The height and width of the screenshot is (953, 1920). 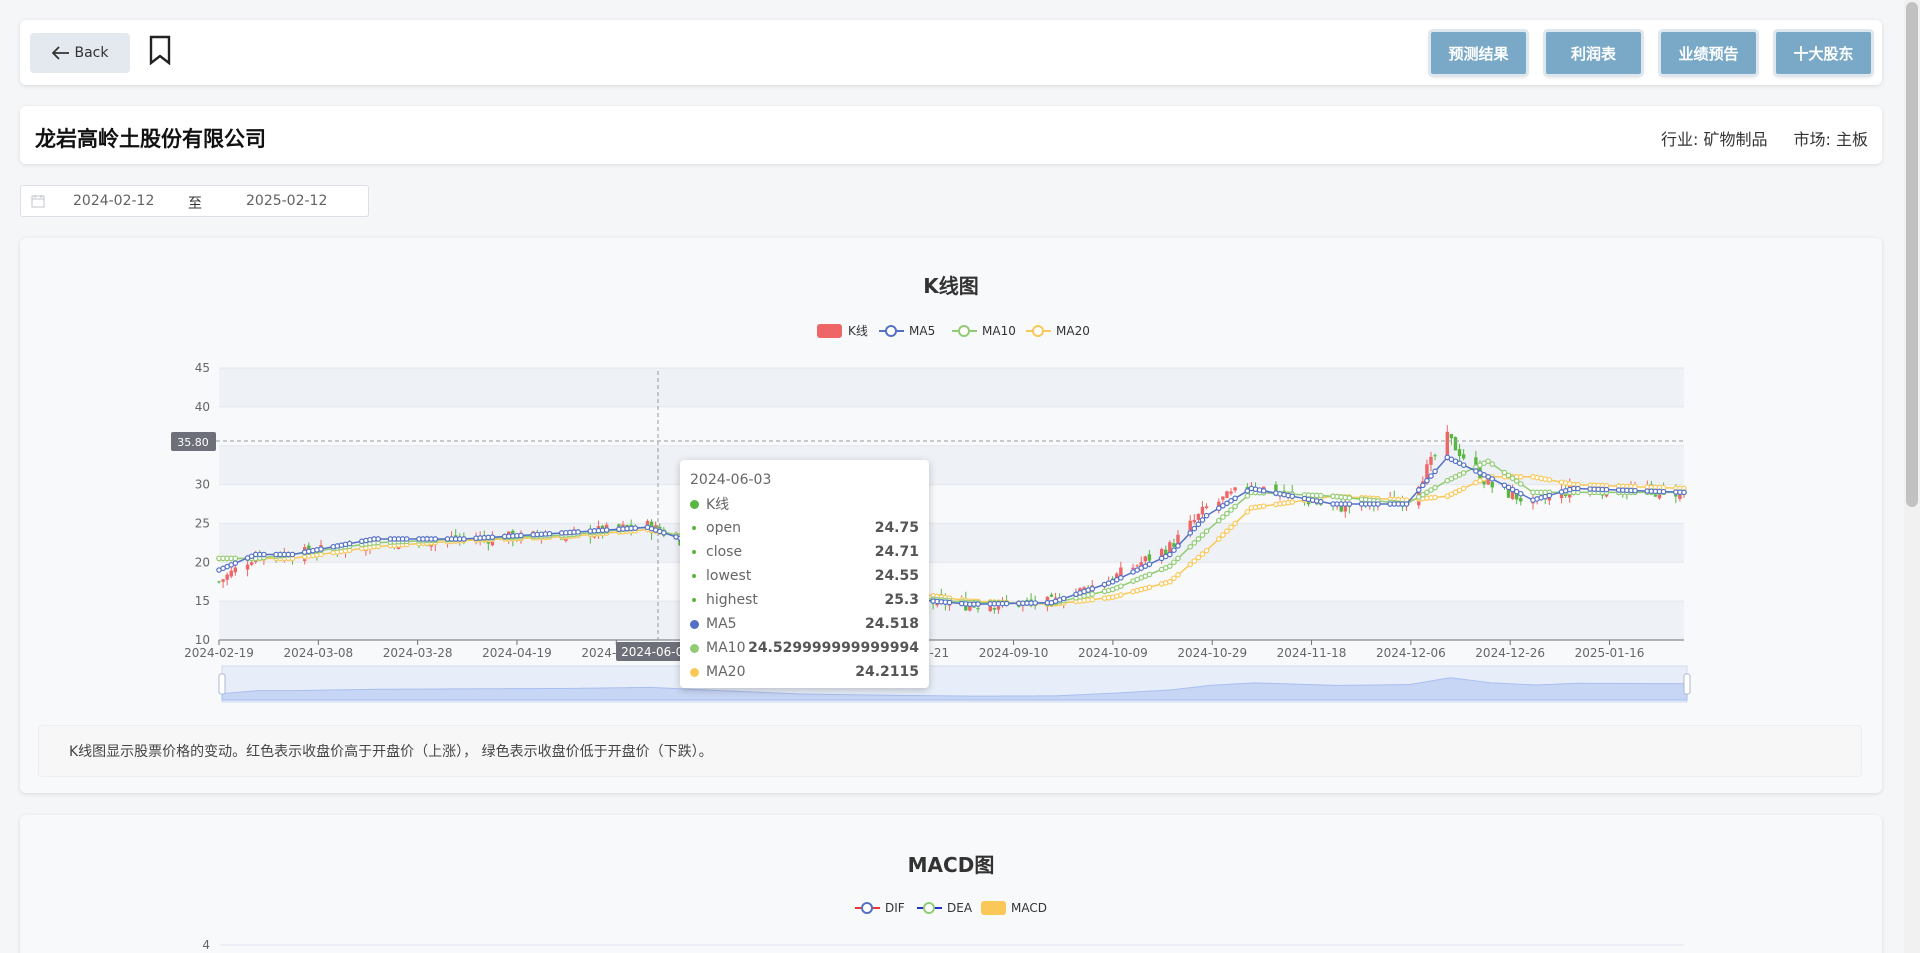 I want to click on legend-ma5-swatch, so click(x=891, y=331).